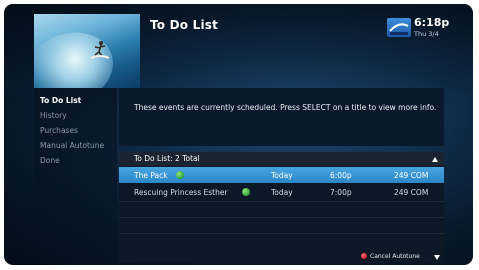 Image resolution: width=479 pixels, height=270 pixels. I want to click on sidebar-item-purchases: Purchases, so click(59, 130).